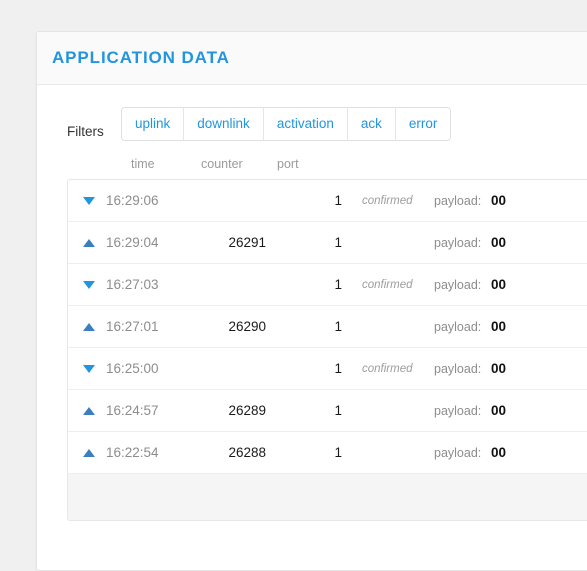 This screenshot has width=587, height=571. What do you see at coordinates (371, 124) in the screenshot?
I see `filter-button-ack: ack` at bounding box center [371, 124].